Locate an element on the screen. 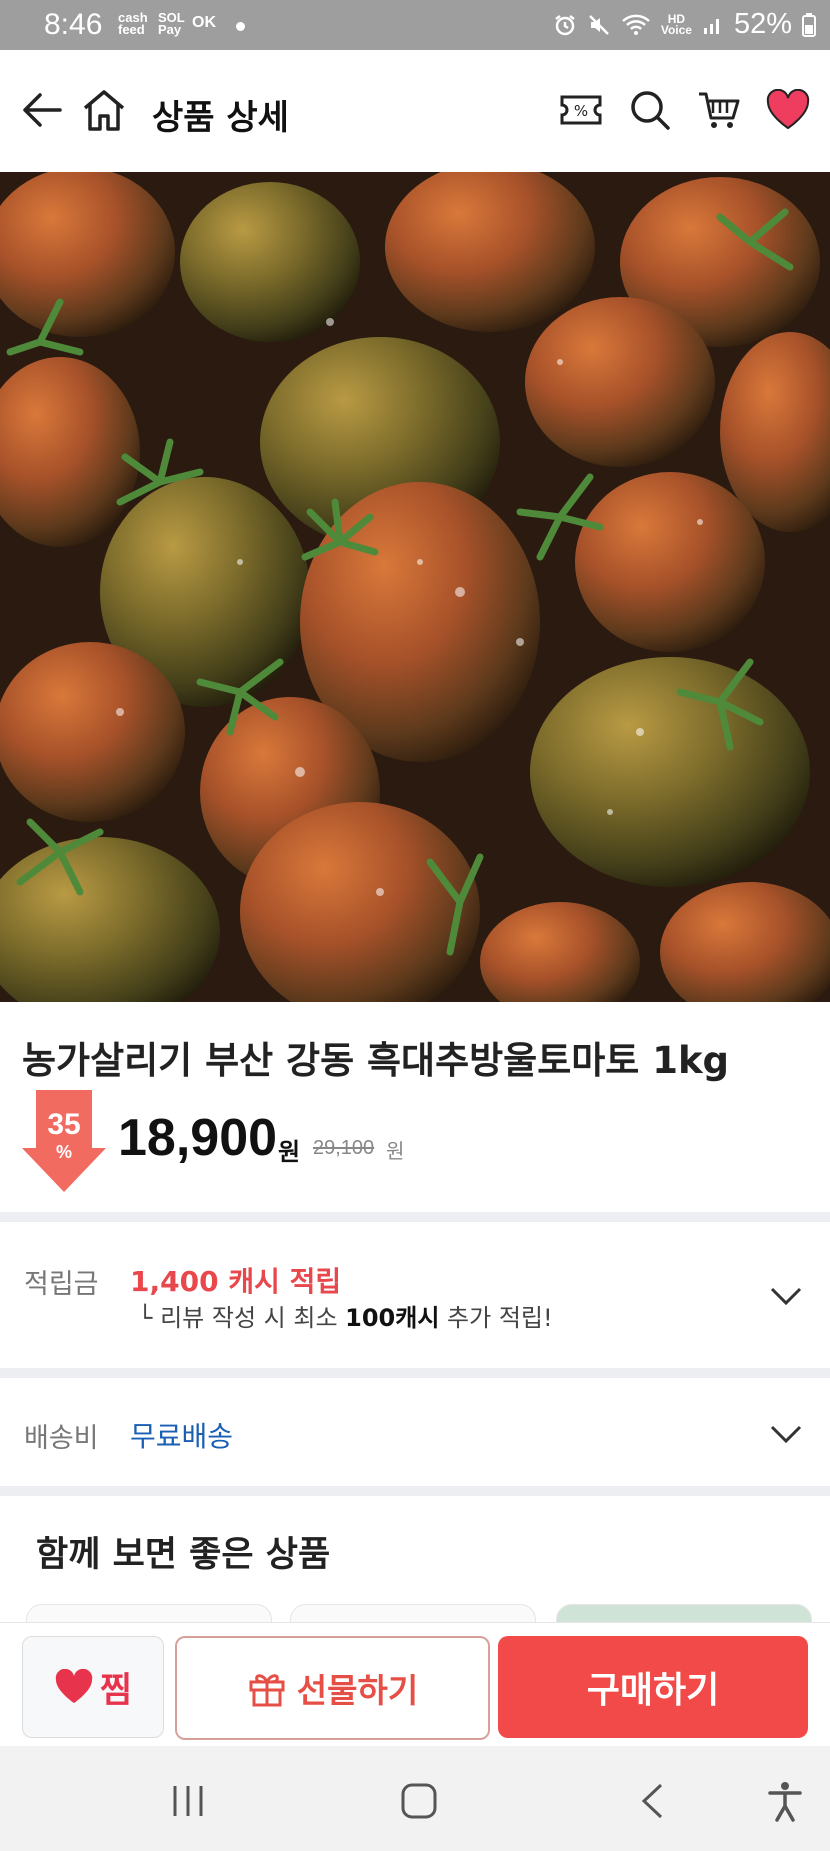  accessibility-button is located at coordinates (785, 1801).